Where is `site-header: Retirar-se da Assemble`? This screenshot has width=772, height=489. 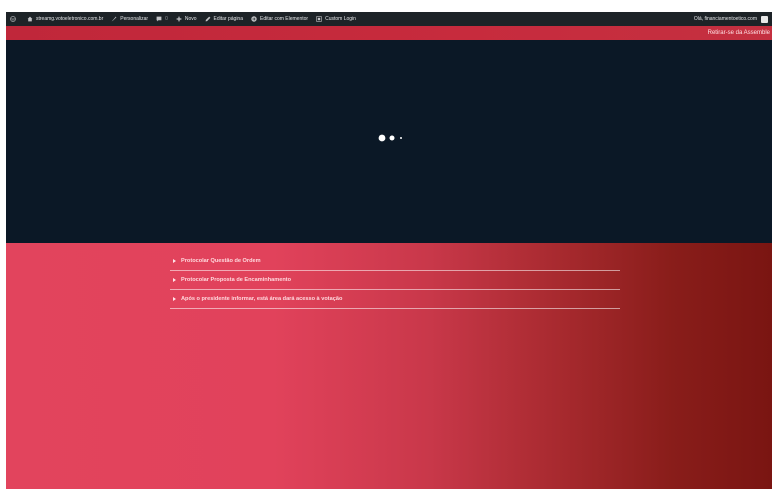 site-header: Retirar-se da Assemble is located at coordinates (389, 33).